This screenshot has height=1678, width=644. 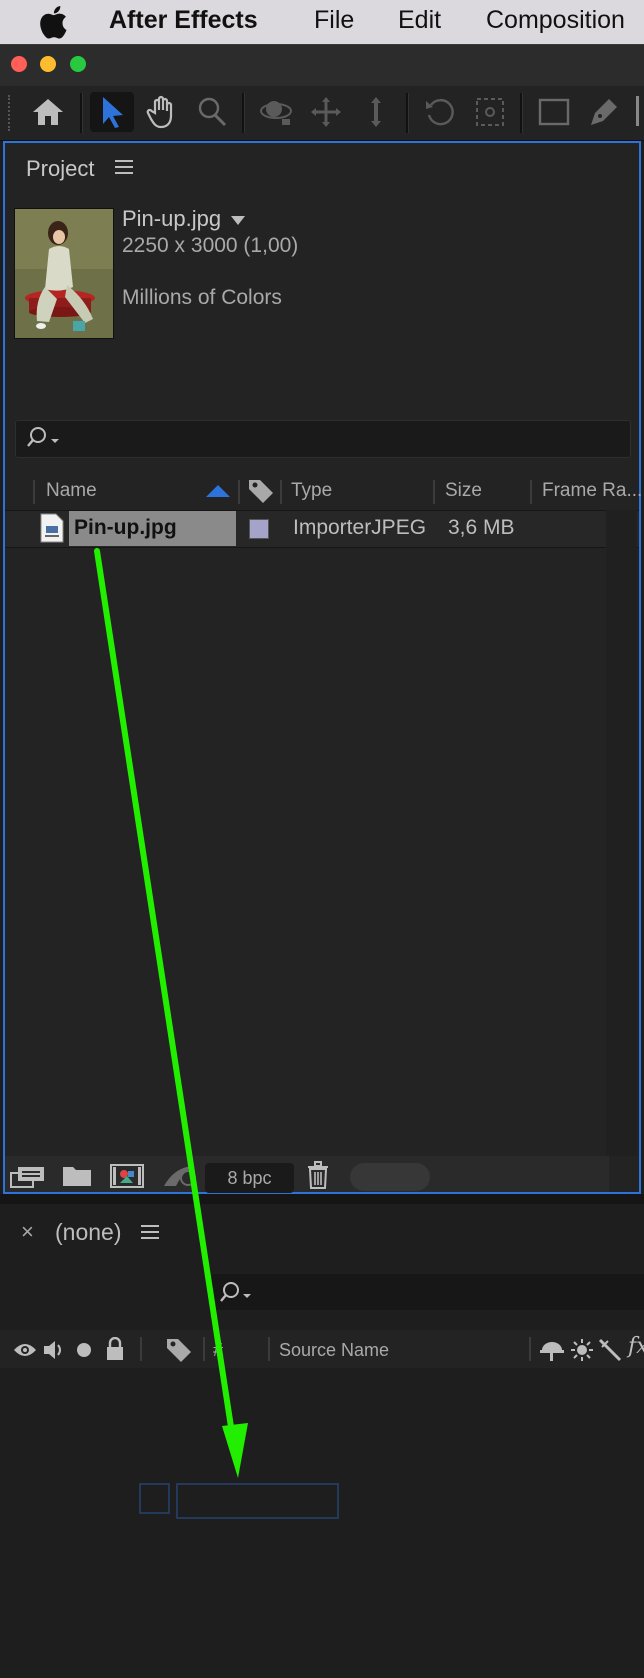 I want to click on panel-divider, so click(x=322, y=1199).